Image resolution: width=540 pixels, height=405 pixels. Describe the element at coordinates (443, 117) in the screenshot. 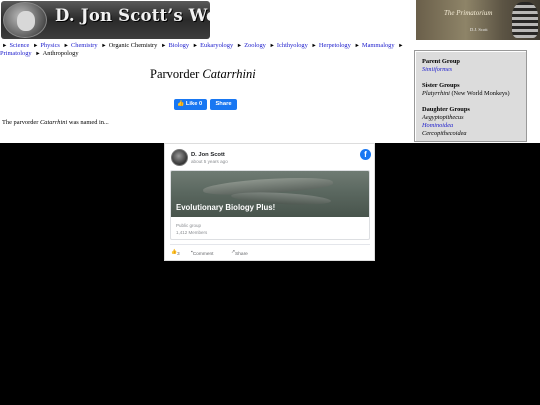

I see `daughter-item: Aegyptopithecus` at that location.